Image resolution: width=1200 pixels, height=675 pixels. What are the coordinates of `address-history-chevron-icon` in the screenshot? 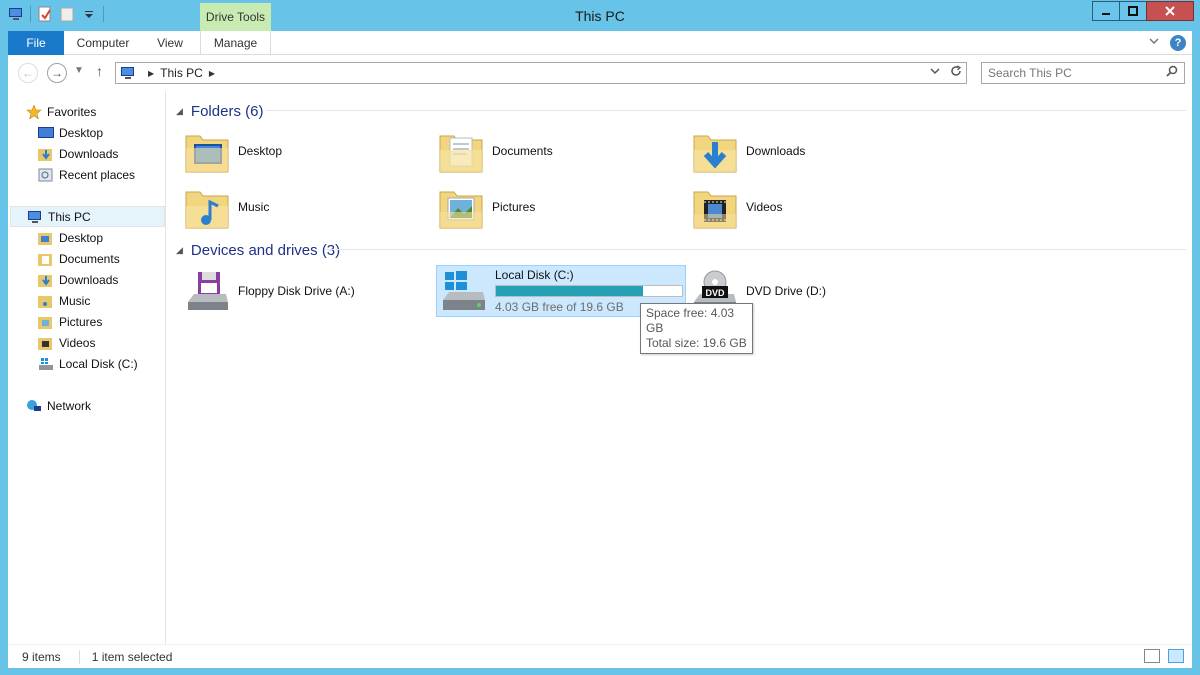 It's located at (935, 72).